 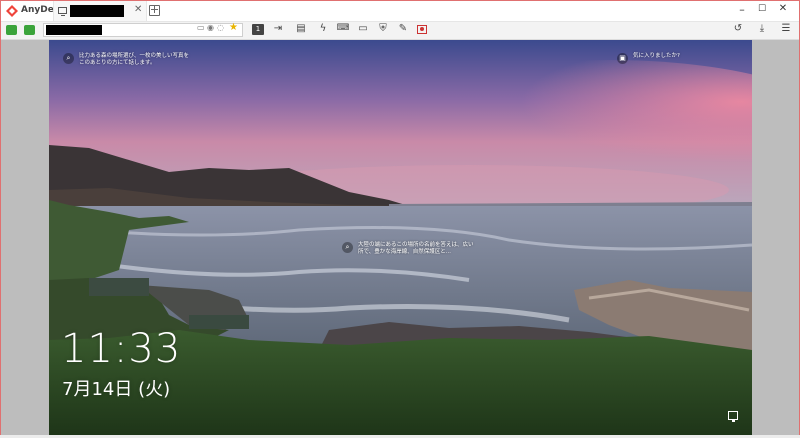 What do you see at coordinates (138, 9) in the screenshot?
I see `tab-close-icon: ✕` at bounding box center [138, 9].